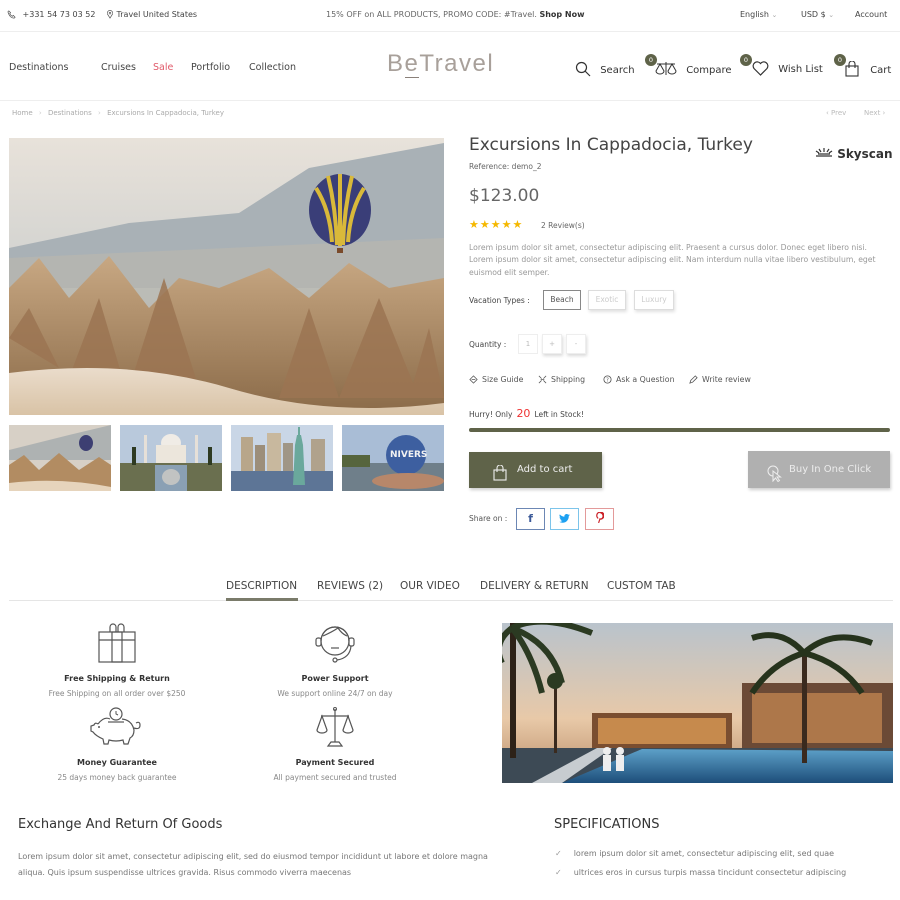  Describe the element at coordinates (552, 344) in the screenshot. I see `quantity-plus-button: +` at that location.